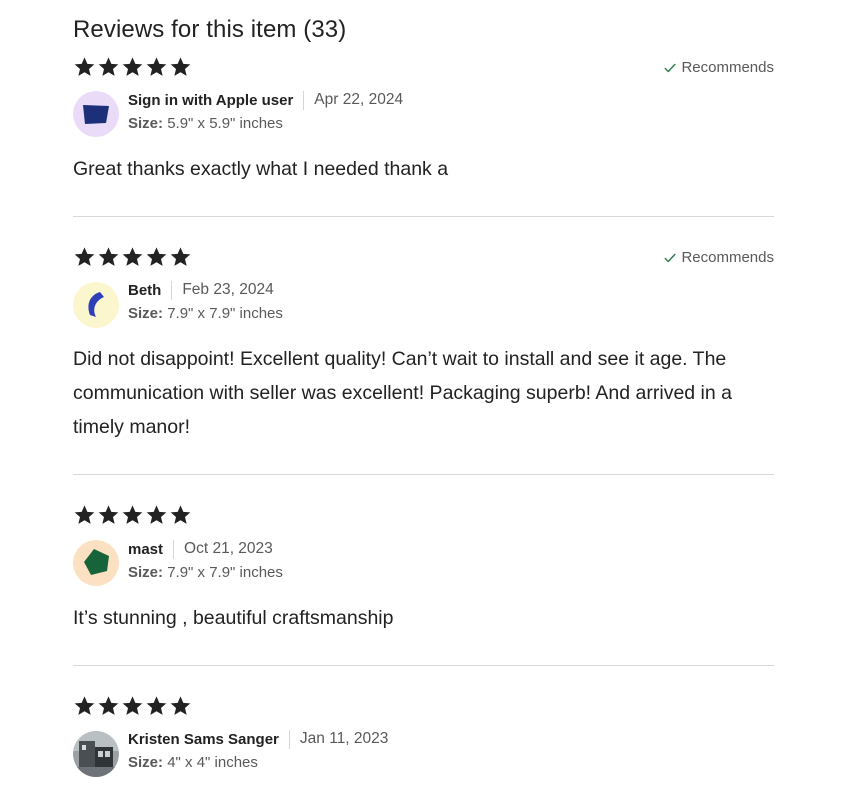 Image resolution: width=844 pixels, height=796 pixels. I want to click on size-value: 4" x 4" inches, so click(212, 762).